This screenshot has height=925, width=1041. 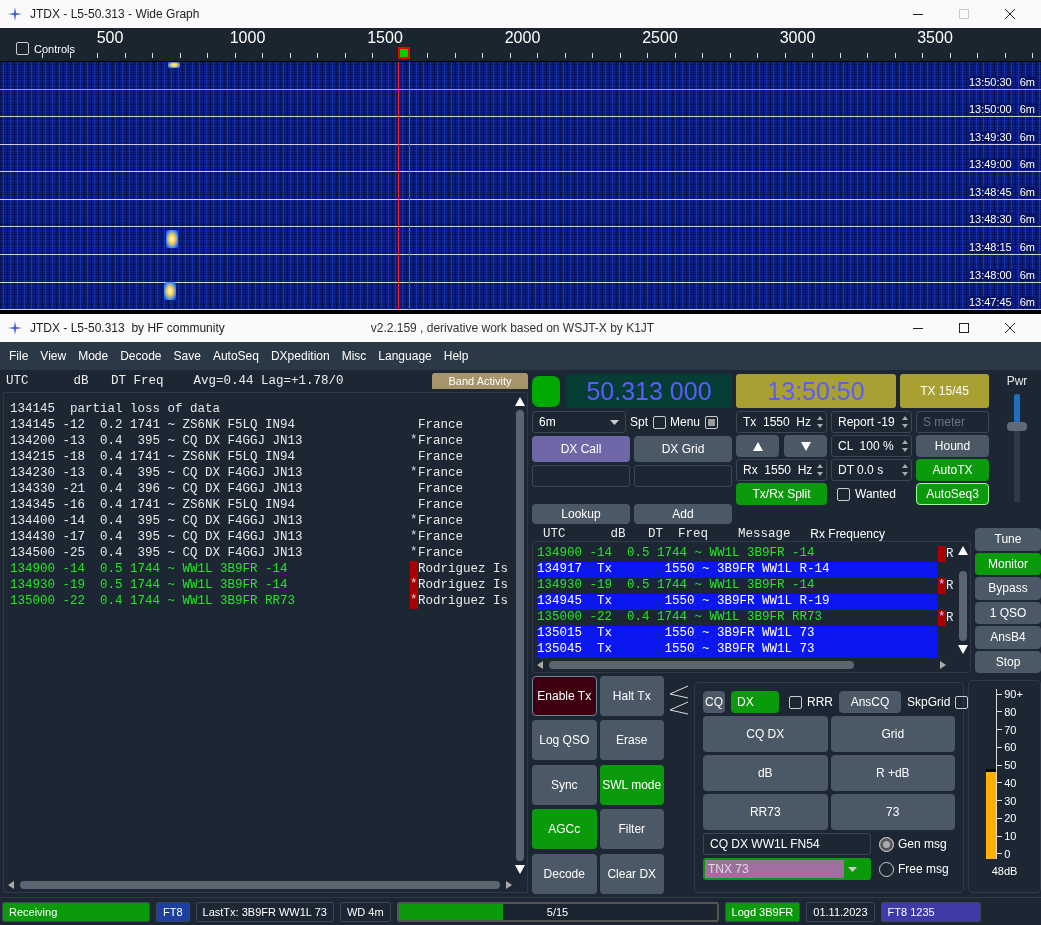 What do you see at coordinates (892, 773) in the screenshot?
I see `message-button: R +dB` at bounding box center [892, 773].